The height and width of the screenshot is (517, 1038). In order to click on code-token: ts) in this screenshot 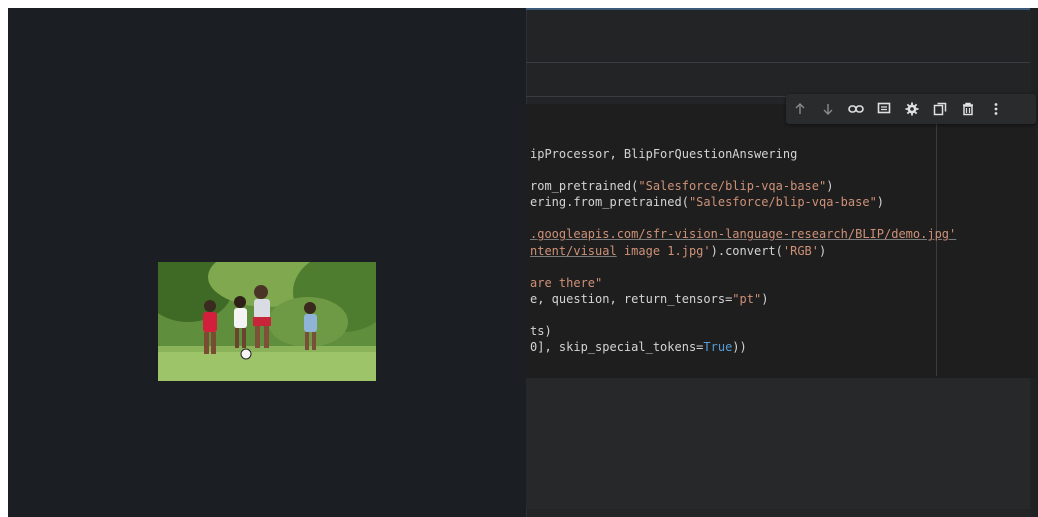, I will do `click(541, 331)`.